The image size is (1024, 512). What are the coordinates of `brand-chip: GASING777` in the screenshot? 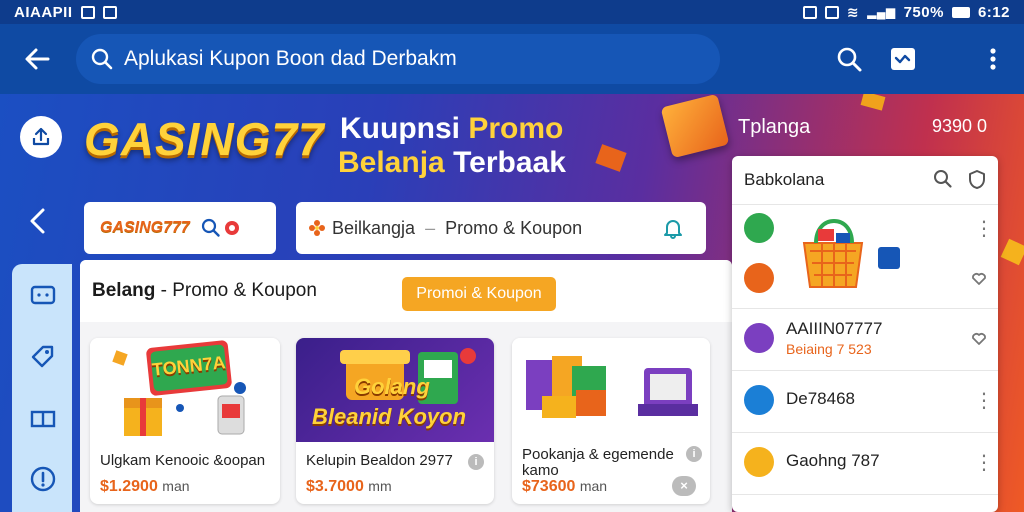 It's located at (180, 228).